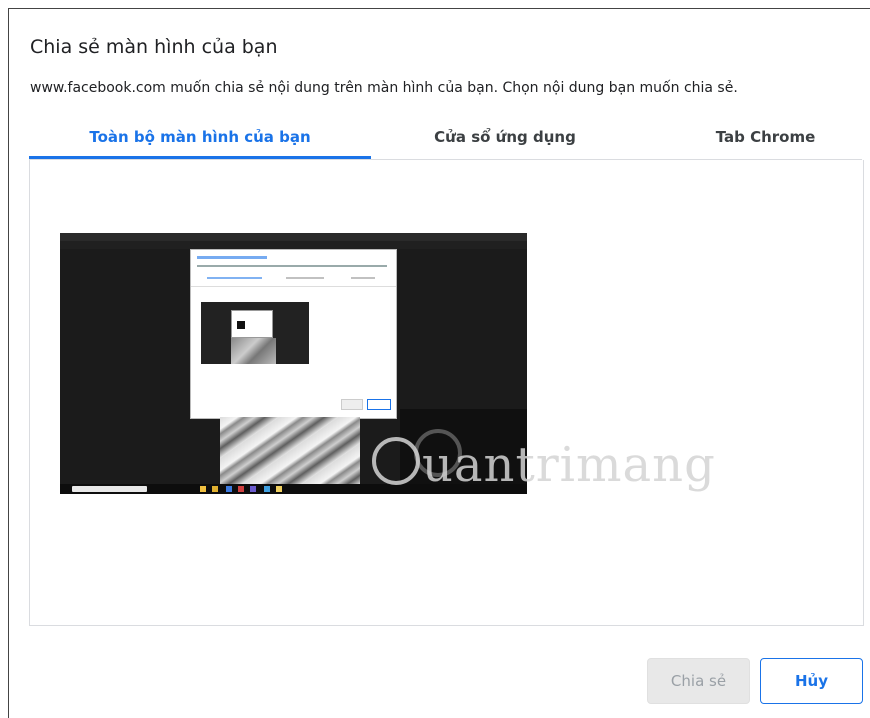 The image size is (870, 718). I want to click on thumb-address-bar, so click(293, 245).